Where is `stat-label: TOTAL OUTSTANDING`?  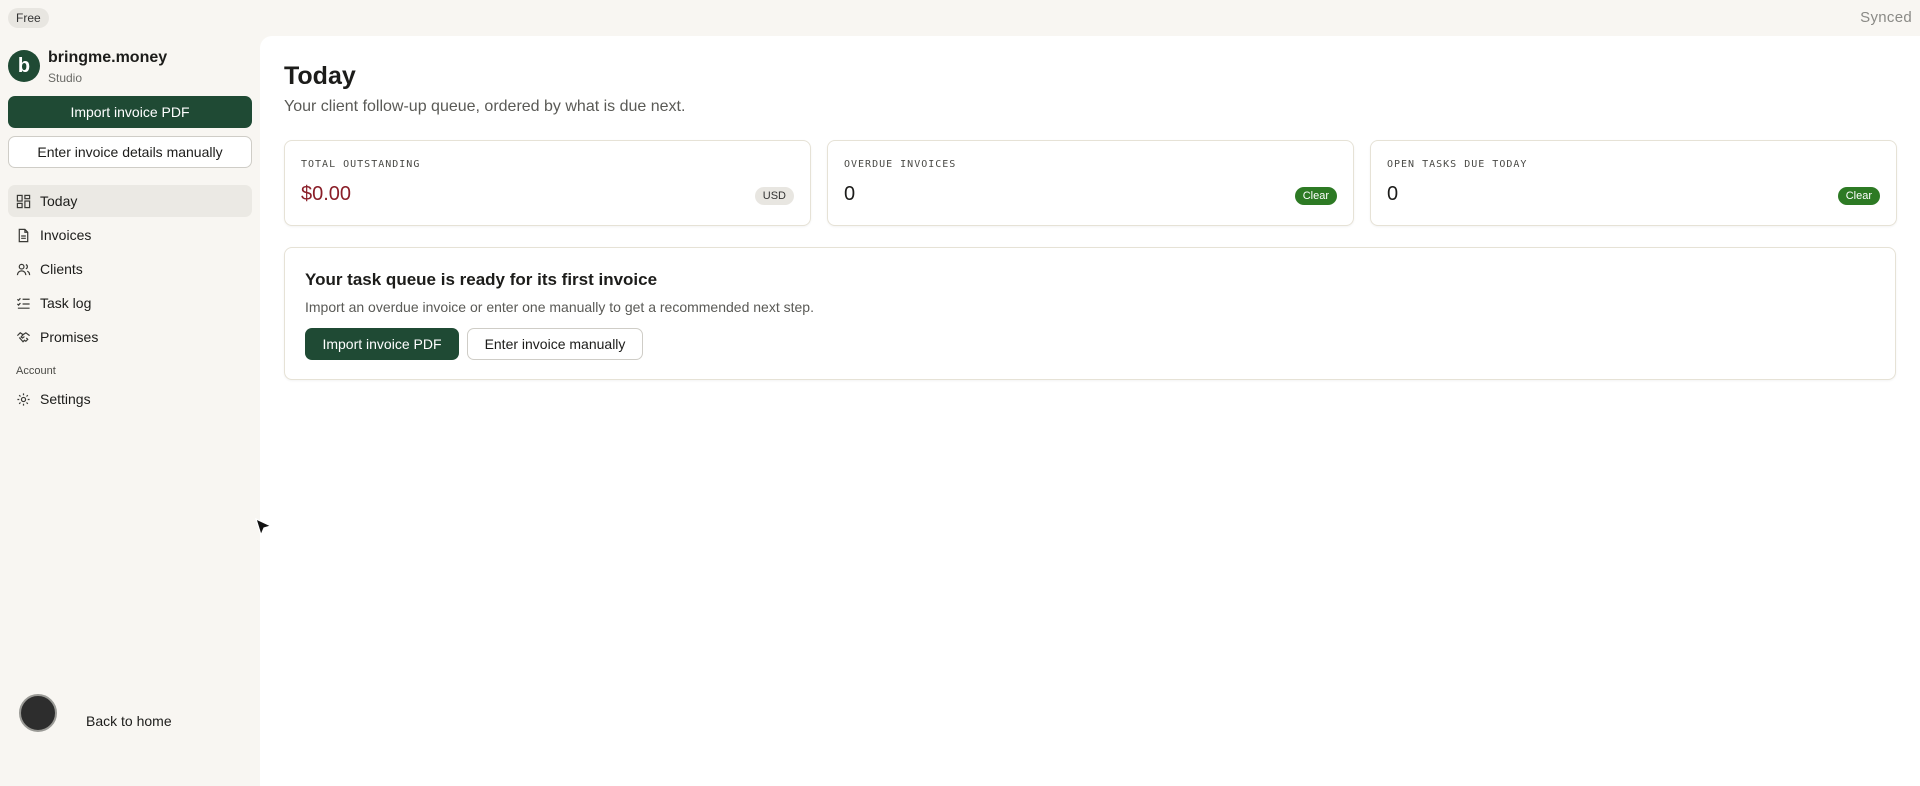
stat-label: TOTAL OUTSTANDING is located at coordinates (361, 164).